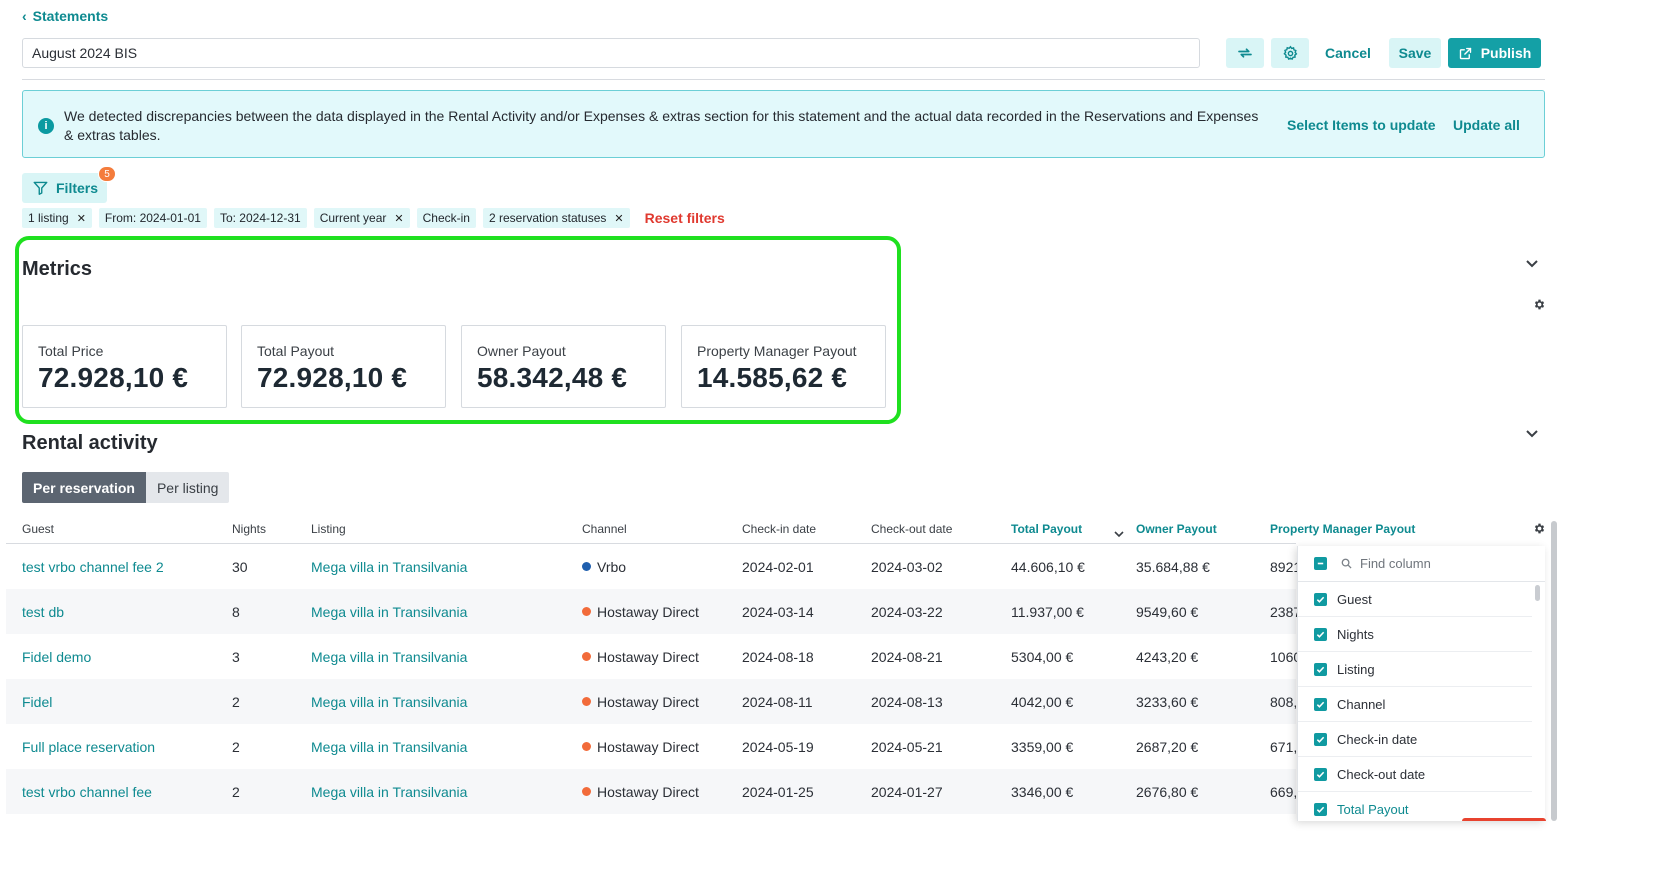  I want to click on tab-per-reservation: Per reservation, so click(84, 487).